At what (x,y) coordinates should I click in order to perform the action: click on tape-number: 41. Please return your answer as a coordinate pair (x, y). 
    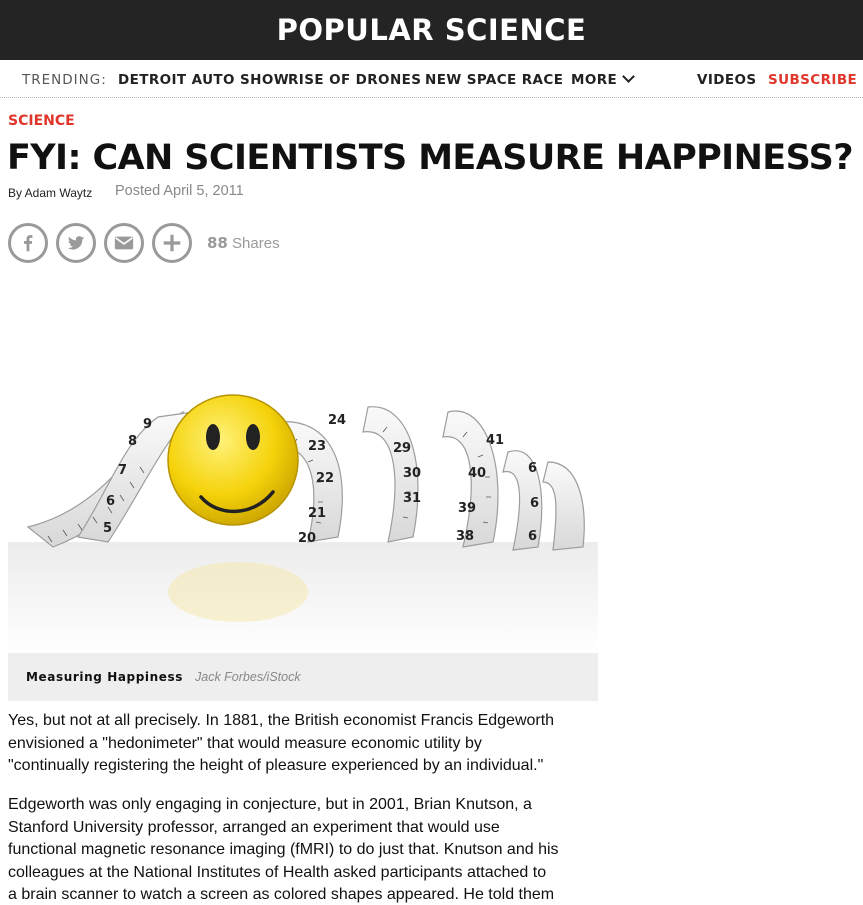
    Looking at the image, I should click on (495, 440).